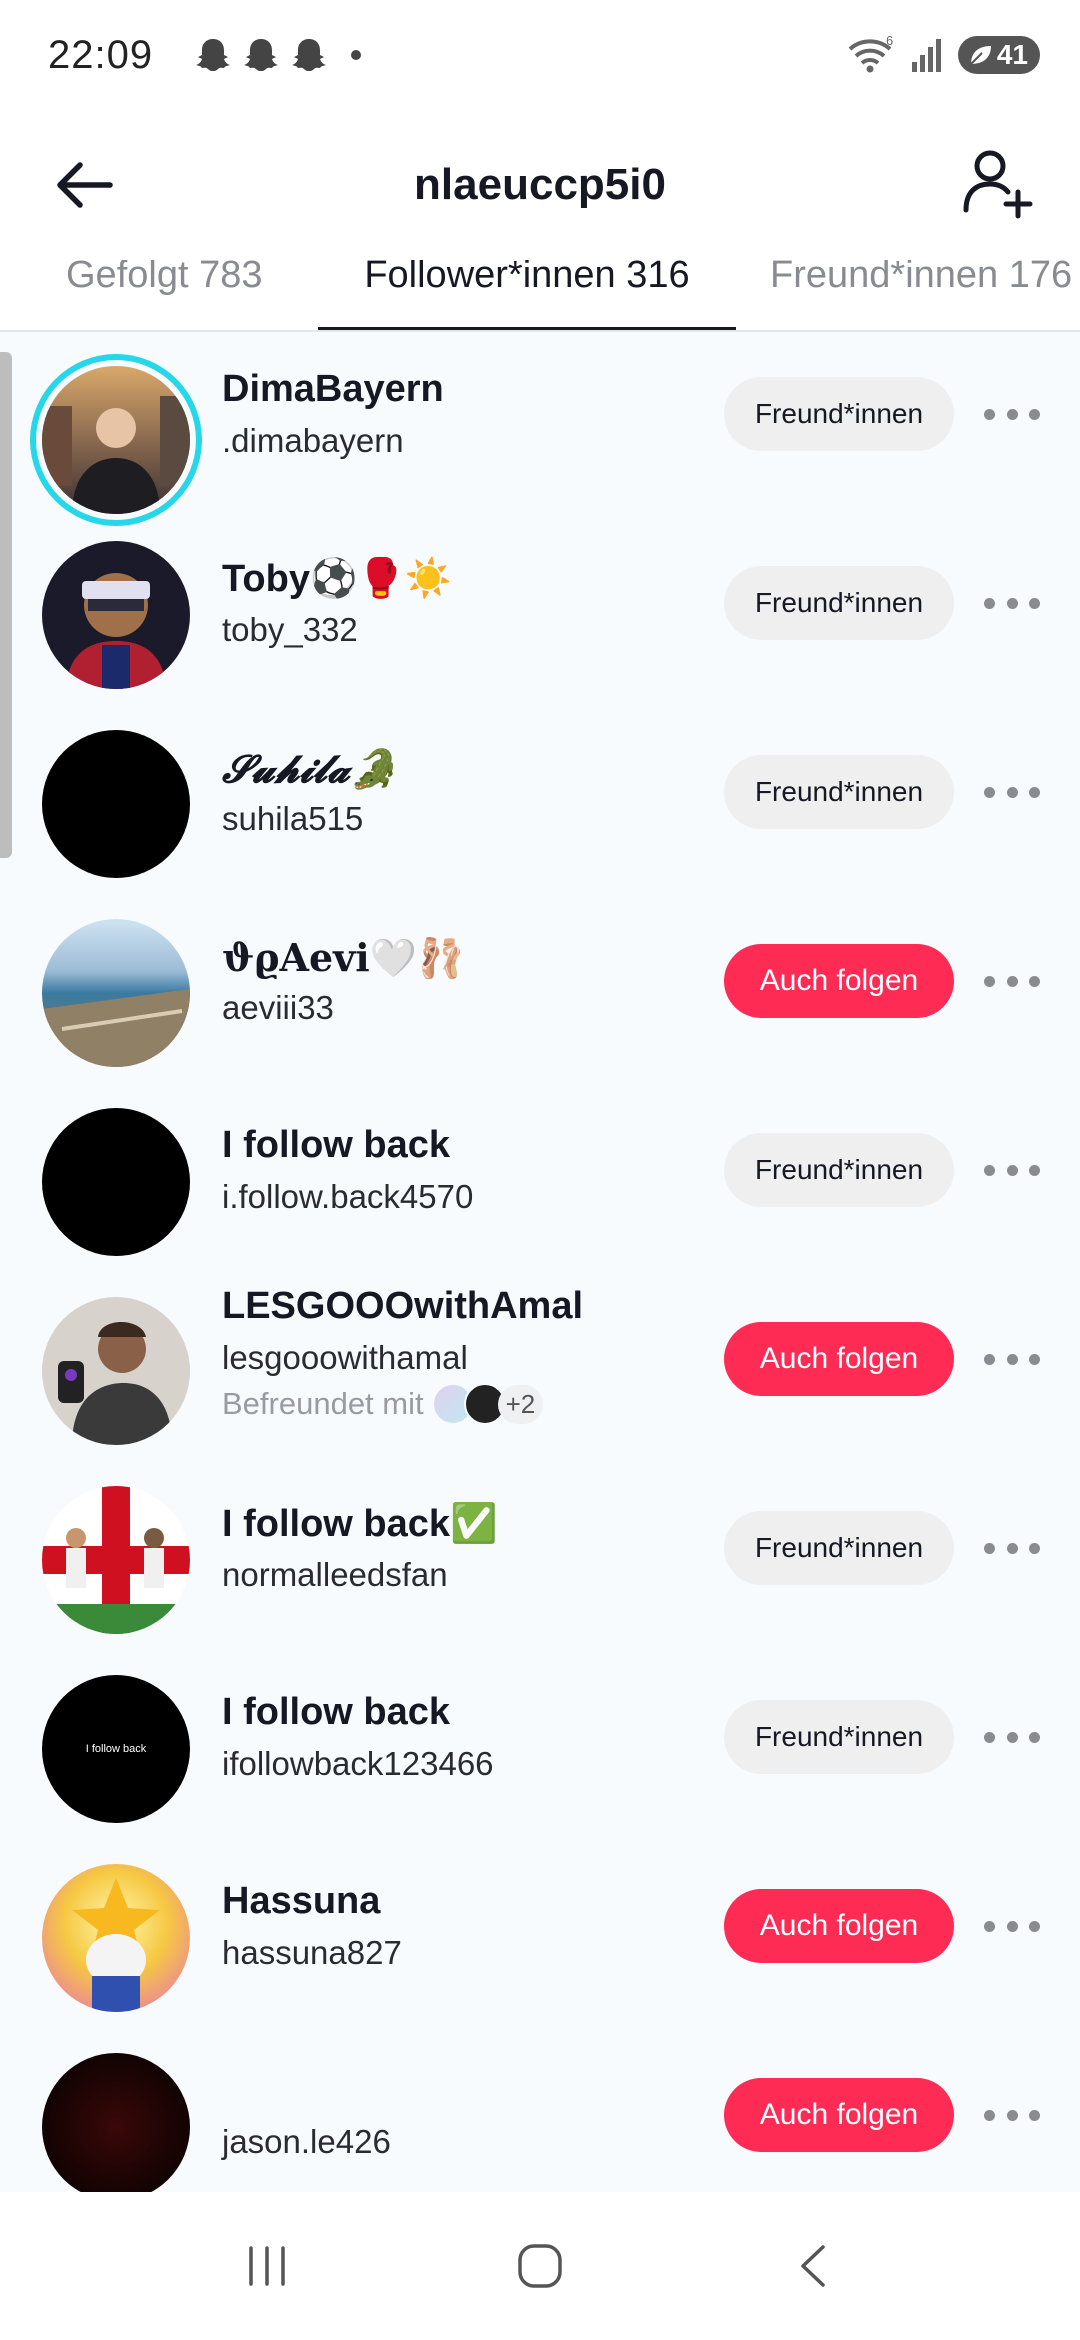 The width and height of the screenshot is (1080, 2340). Describe the element at coordinates (267, 2266) in the screenshot. I see `recent-apps-icon` at that location.